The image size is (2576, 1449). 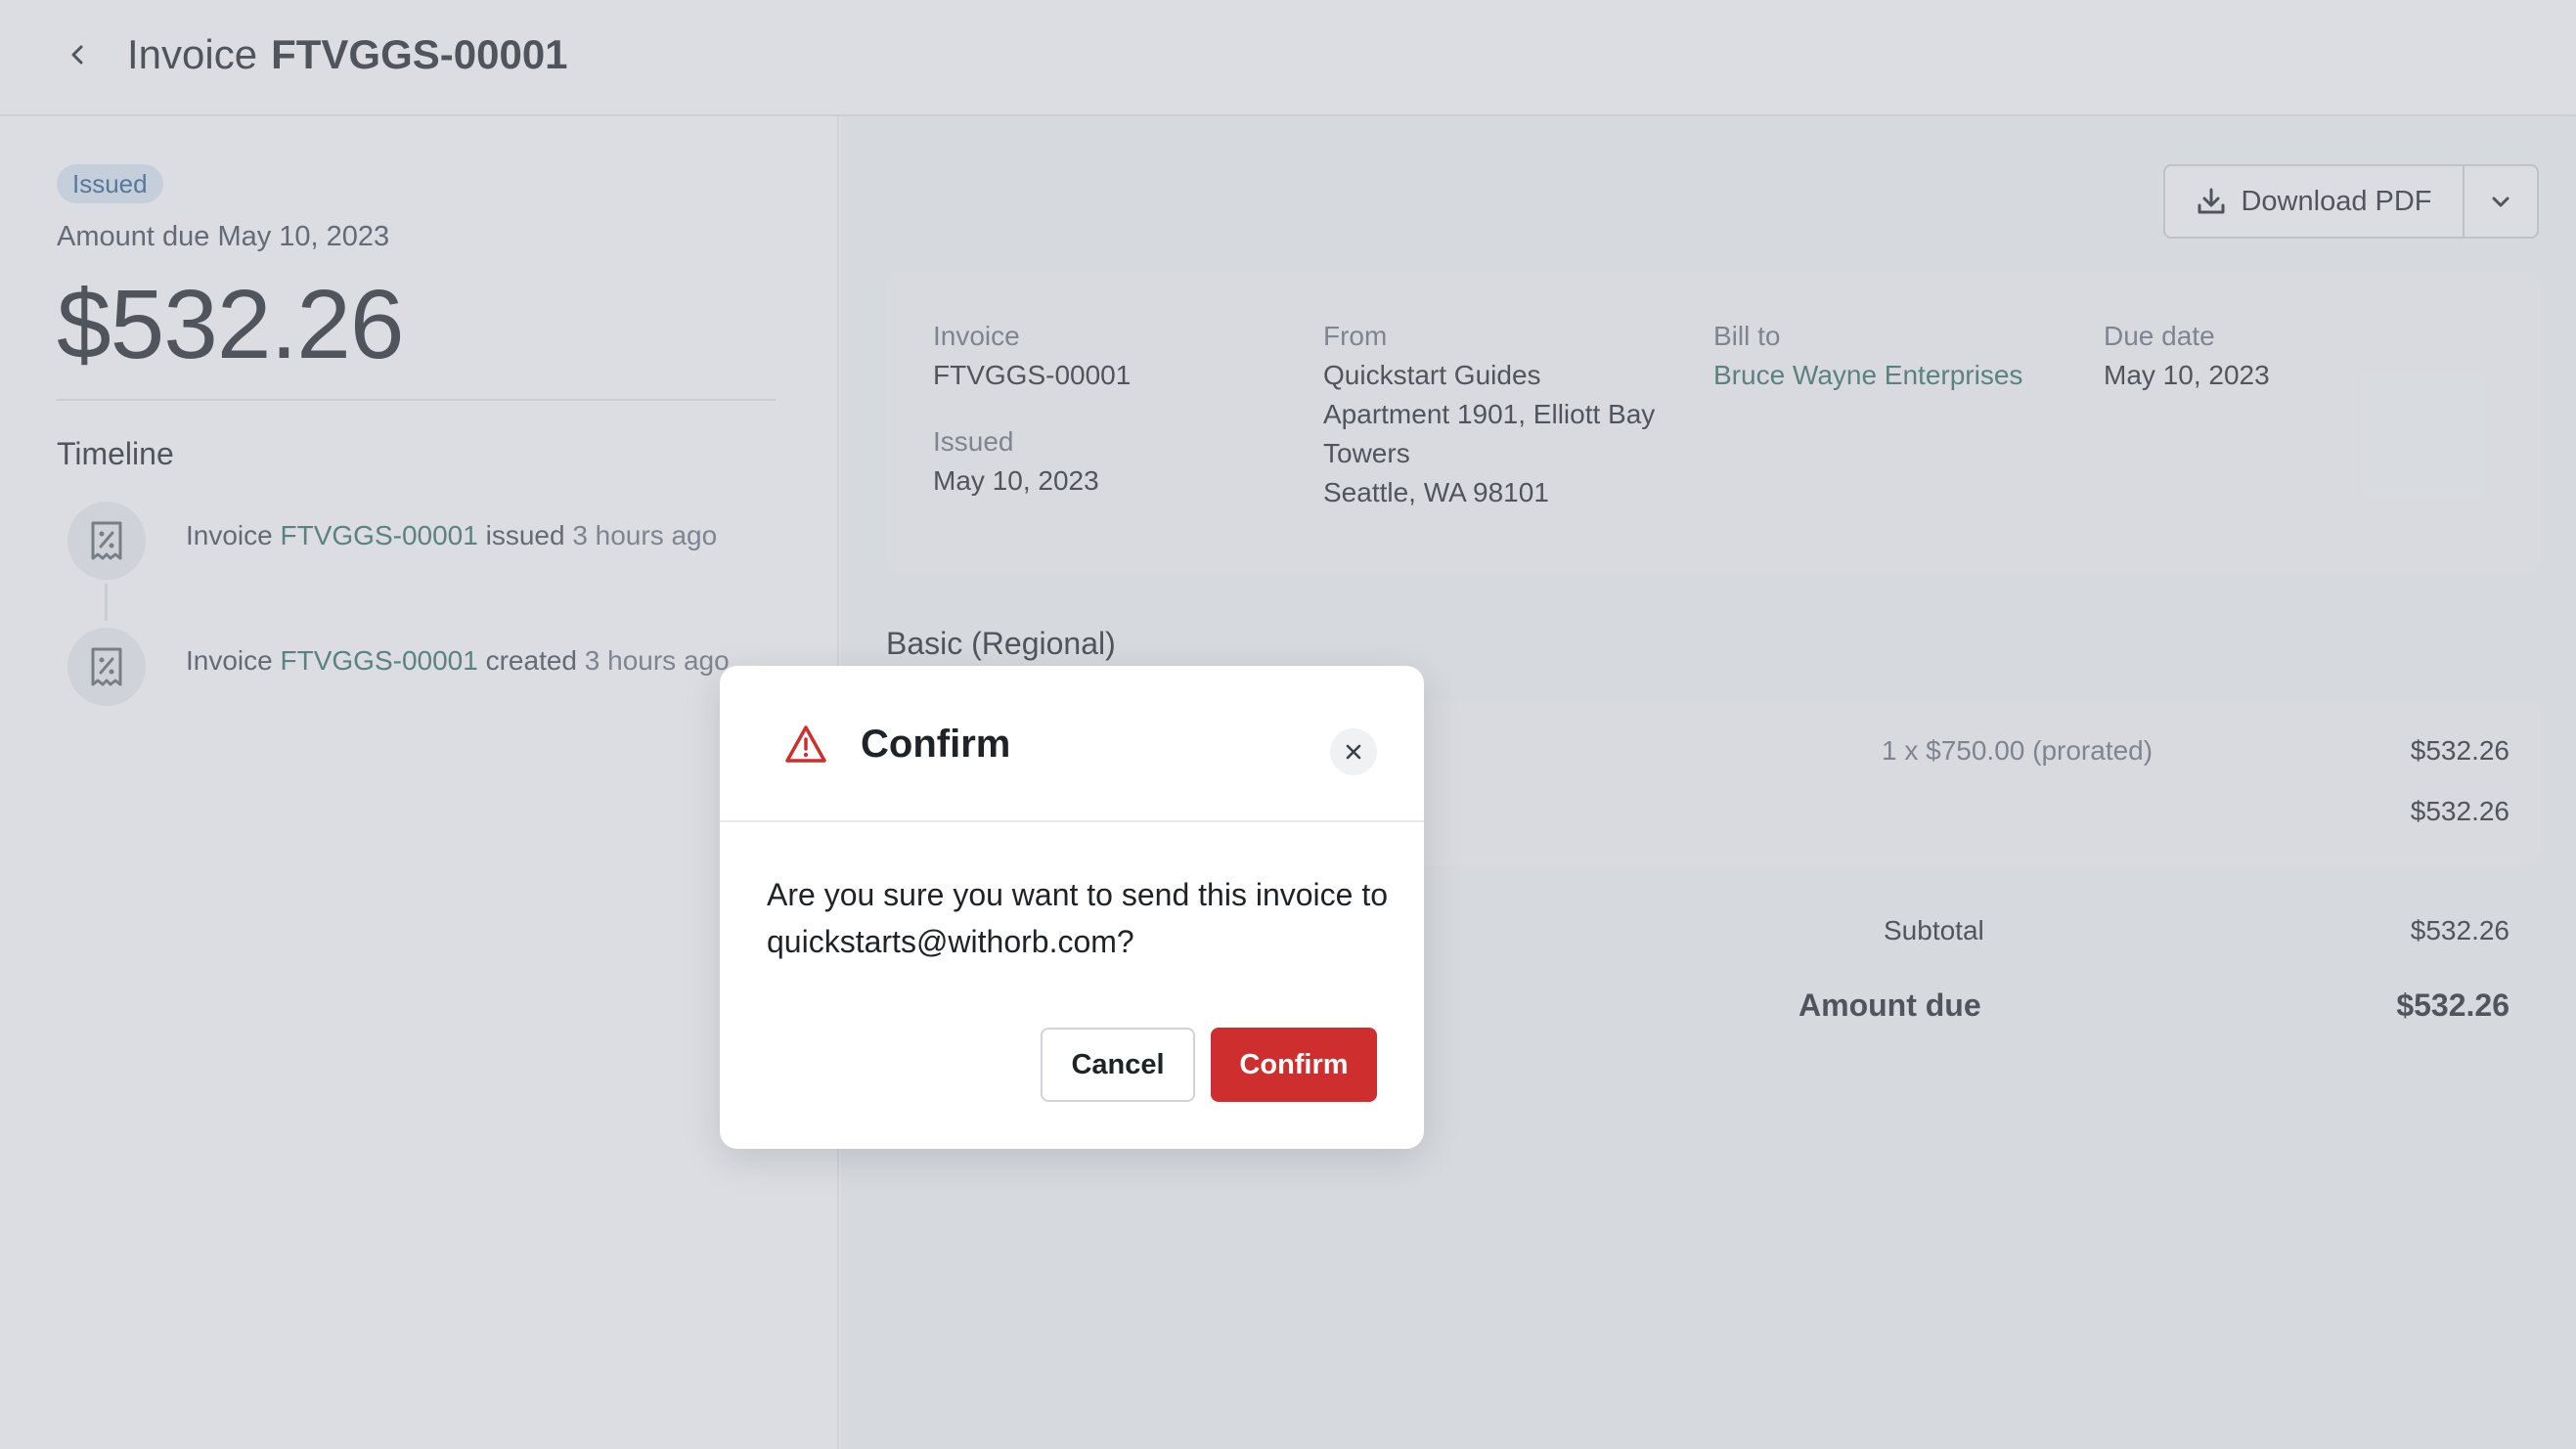 I want to click on dialog-title: Confirm, so click(x=936, y=744).